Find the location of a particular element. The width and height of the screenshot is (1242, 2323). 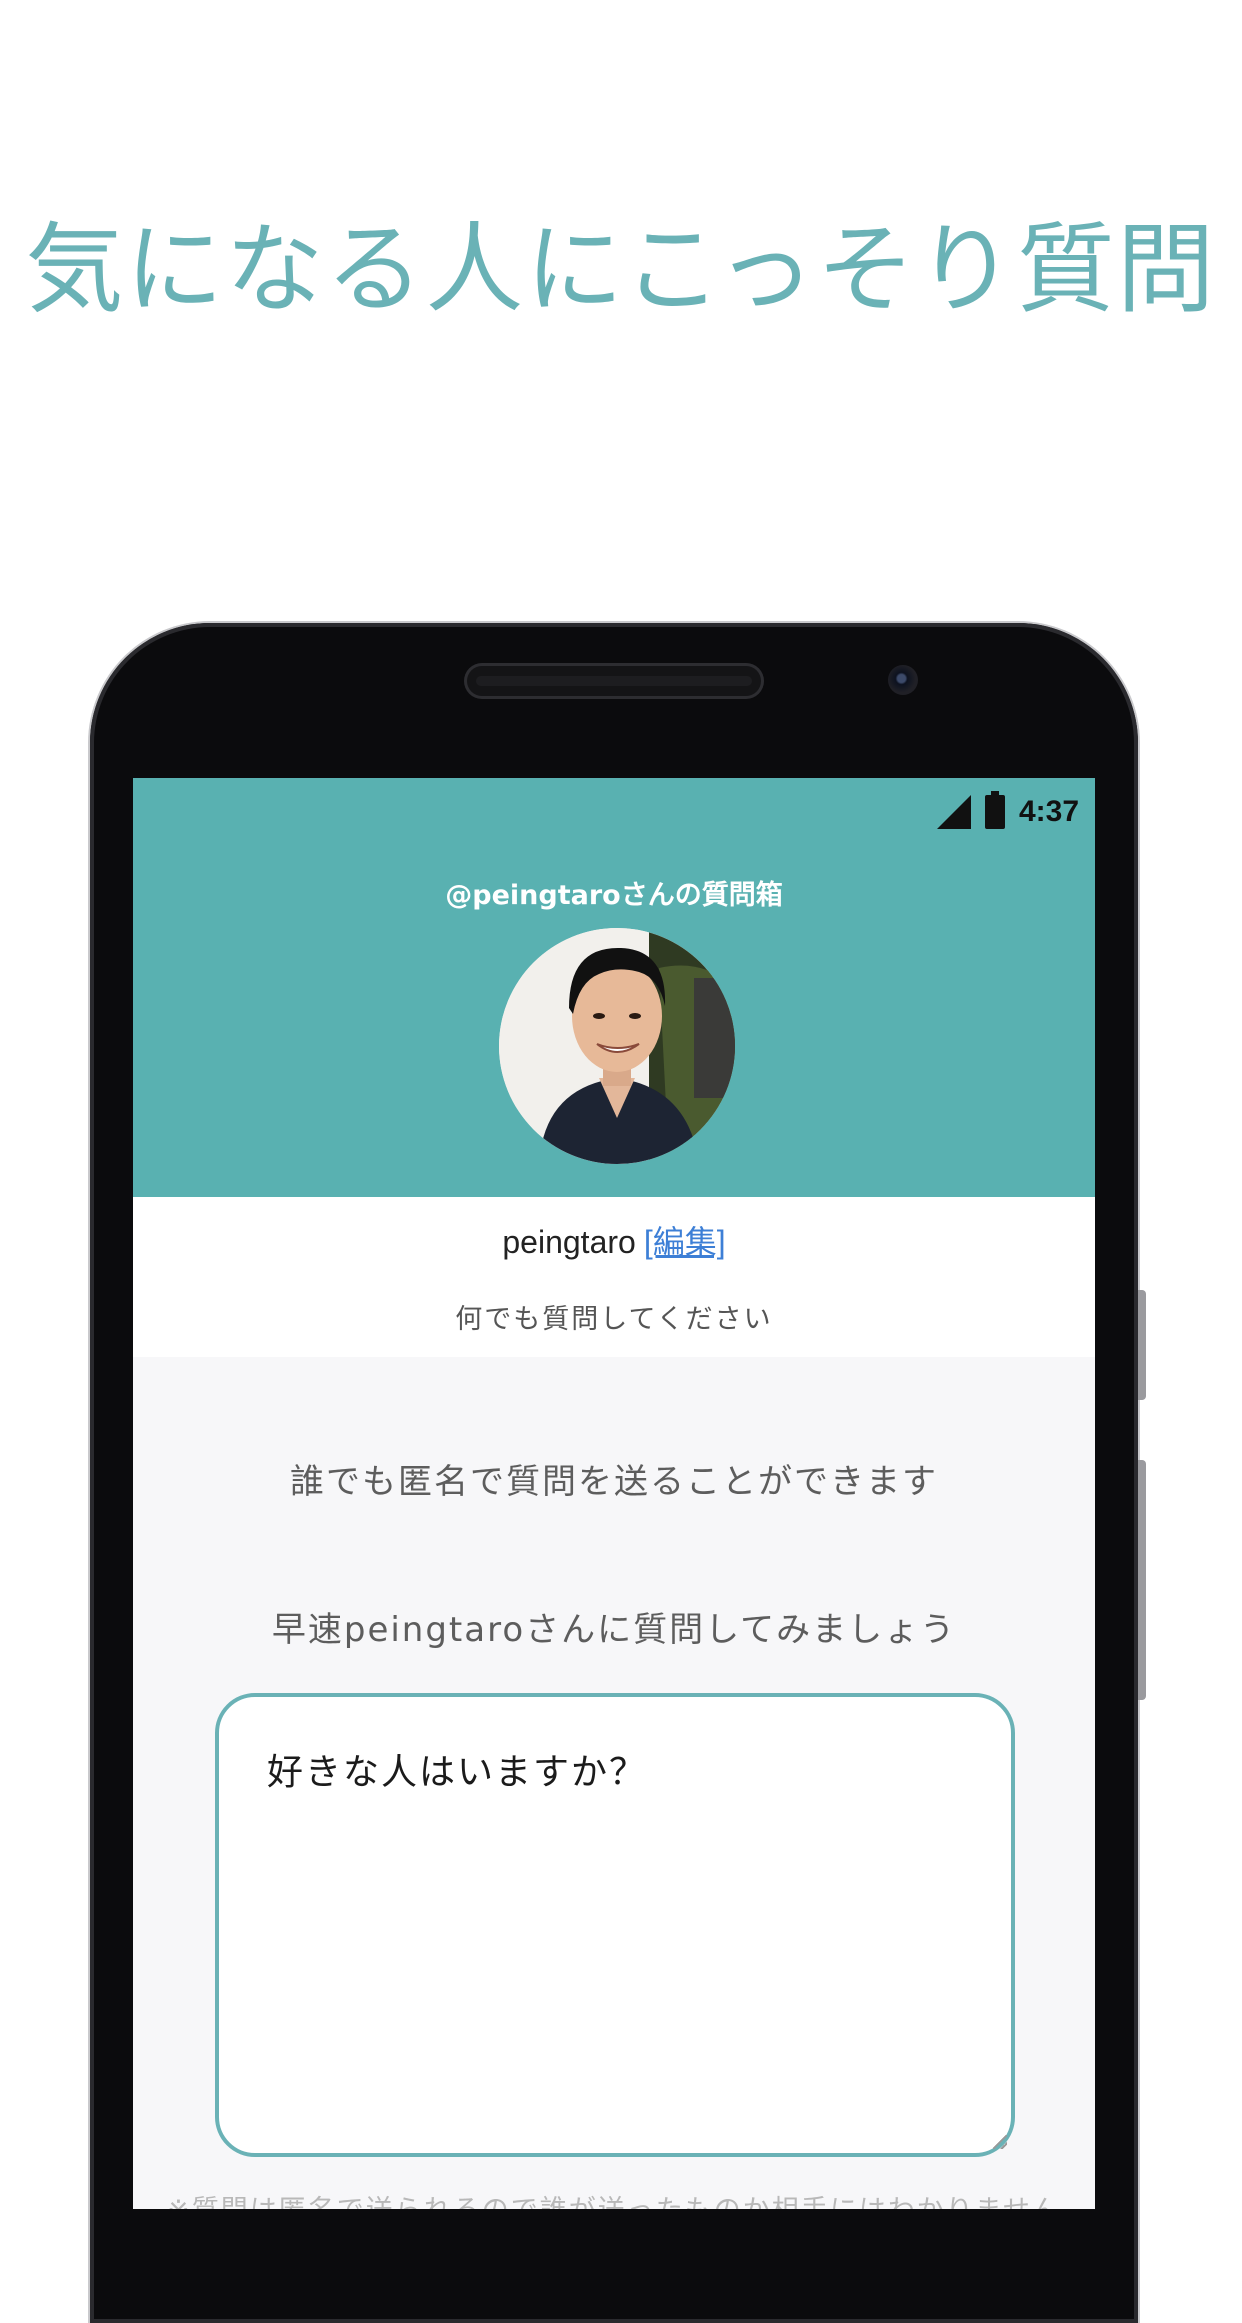

avatar is located at coordinates (617, 1046).